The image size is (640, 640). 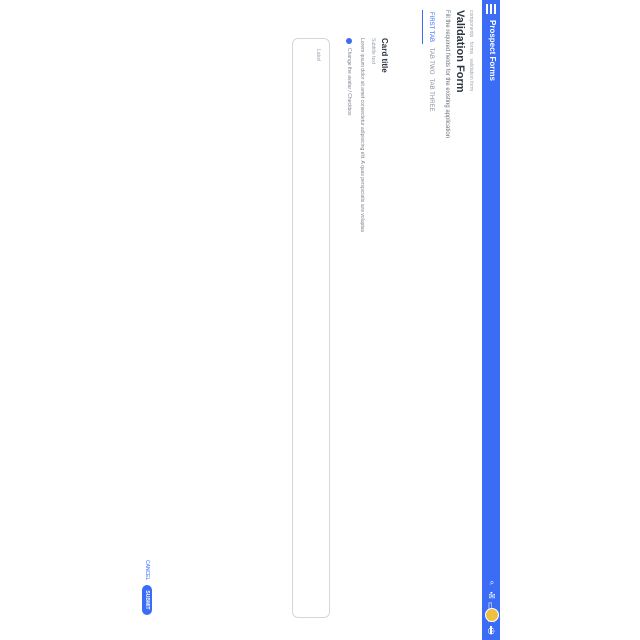 I want to click on app-bar-bottom: ⌕ ✉, so click(x=492, y=608).